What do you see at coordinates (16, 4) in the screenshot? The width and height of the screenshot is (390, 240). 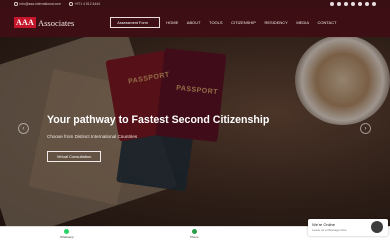 I see `email-icon` at bounding box center [16, 4].